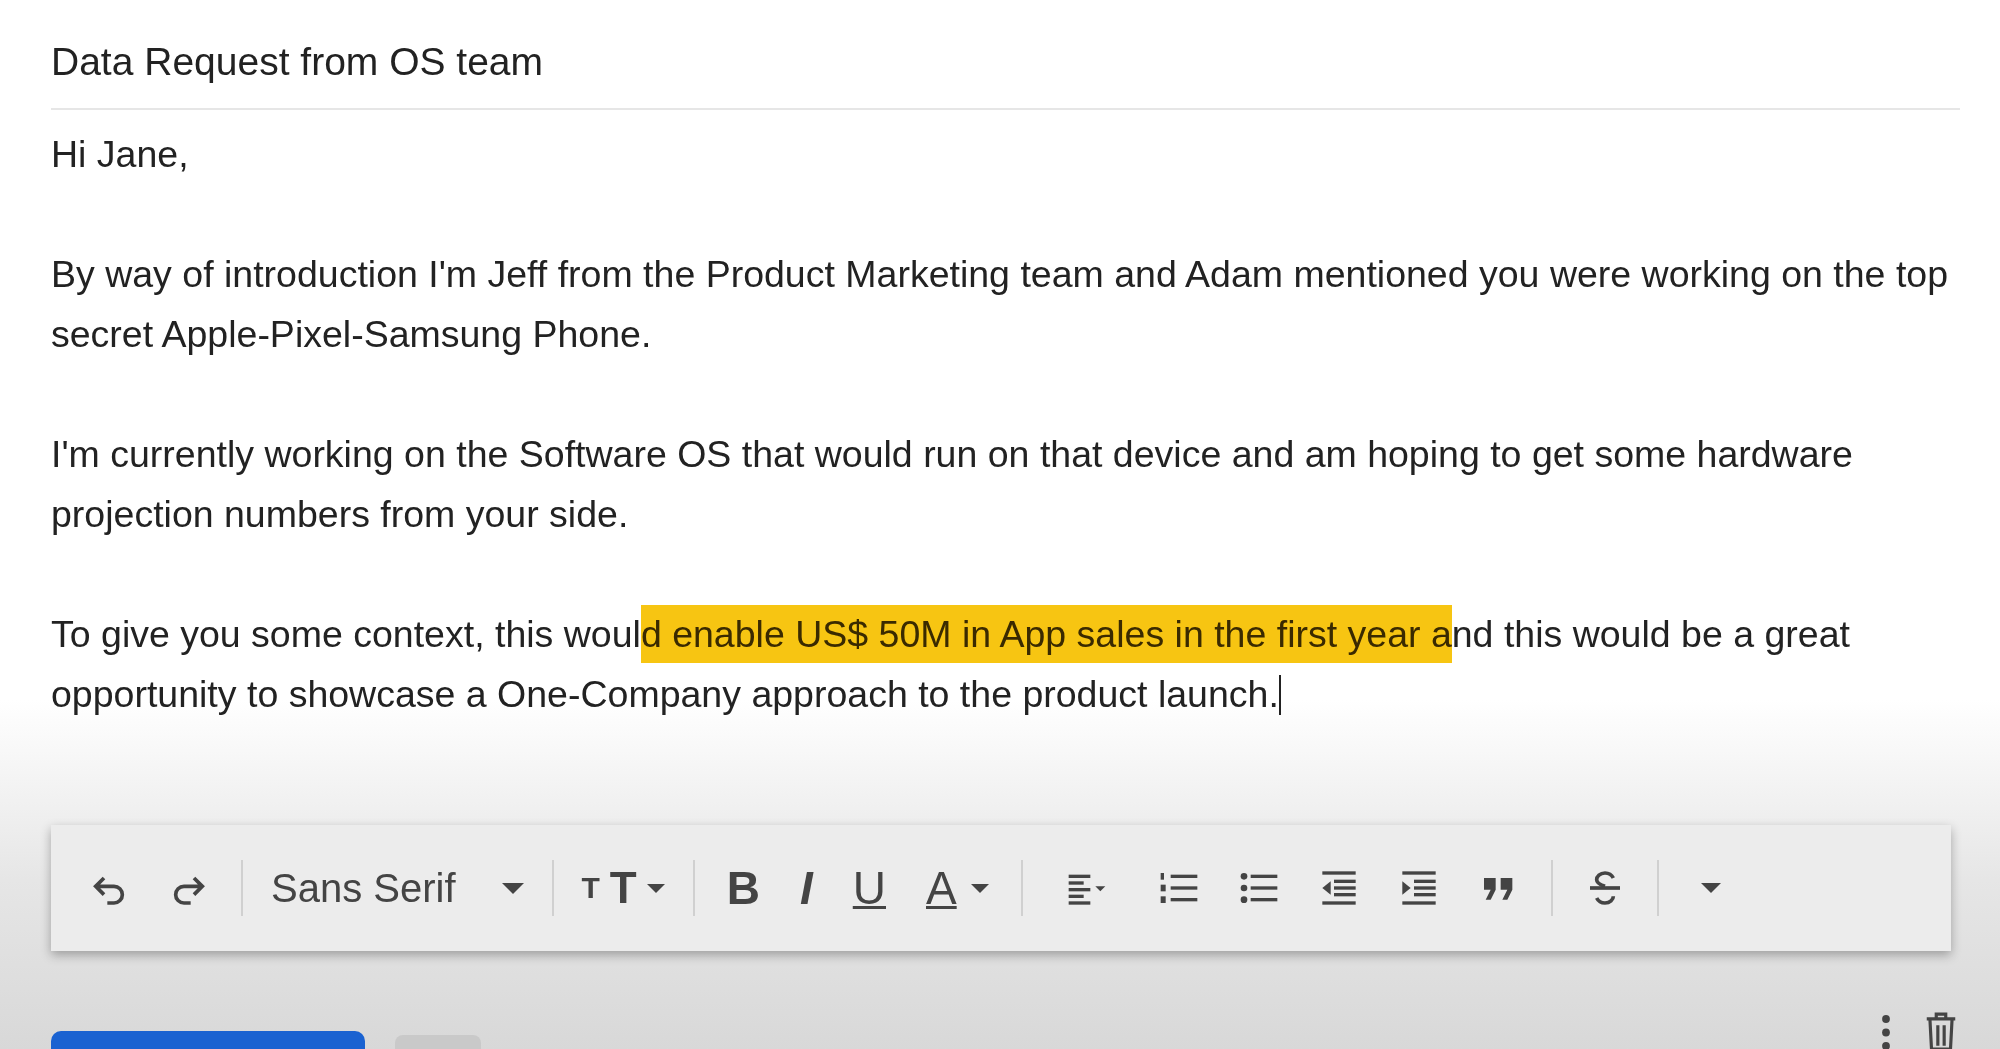 The height and width of the screenshot is (1049, 2000). Describe the element at coordinates (806, 888) in the screenshot. I see `italic-button: I` at that location.